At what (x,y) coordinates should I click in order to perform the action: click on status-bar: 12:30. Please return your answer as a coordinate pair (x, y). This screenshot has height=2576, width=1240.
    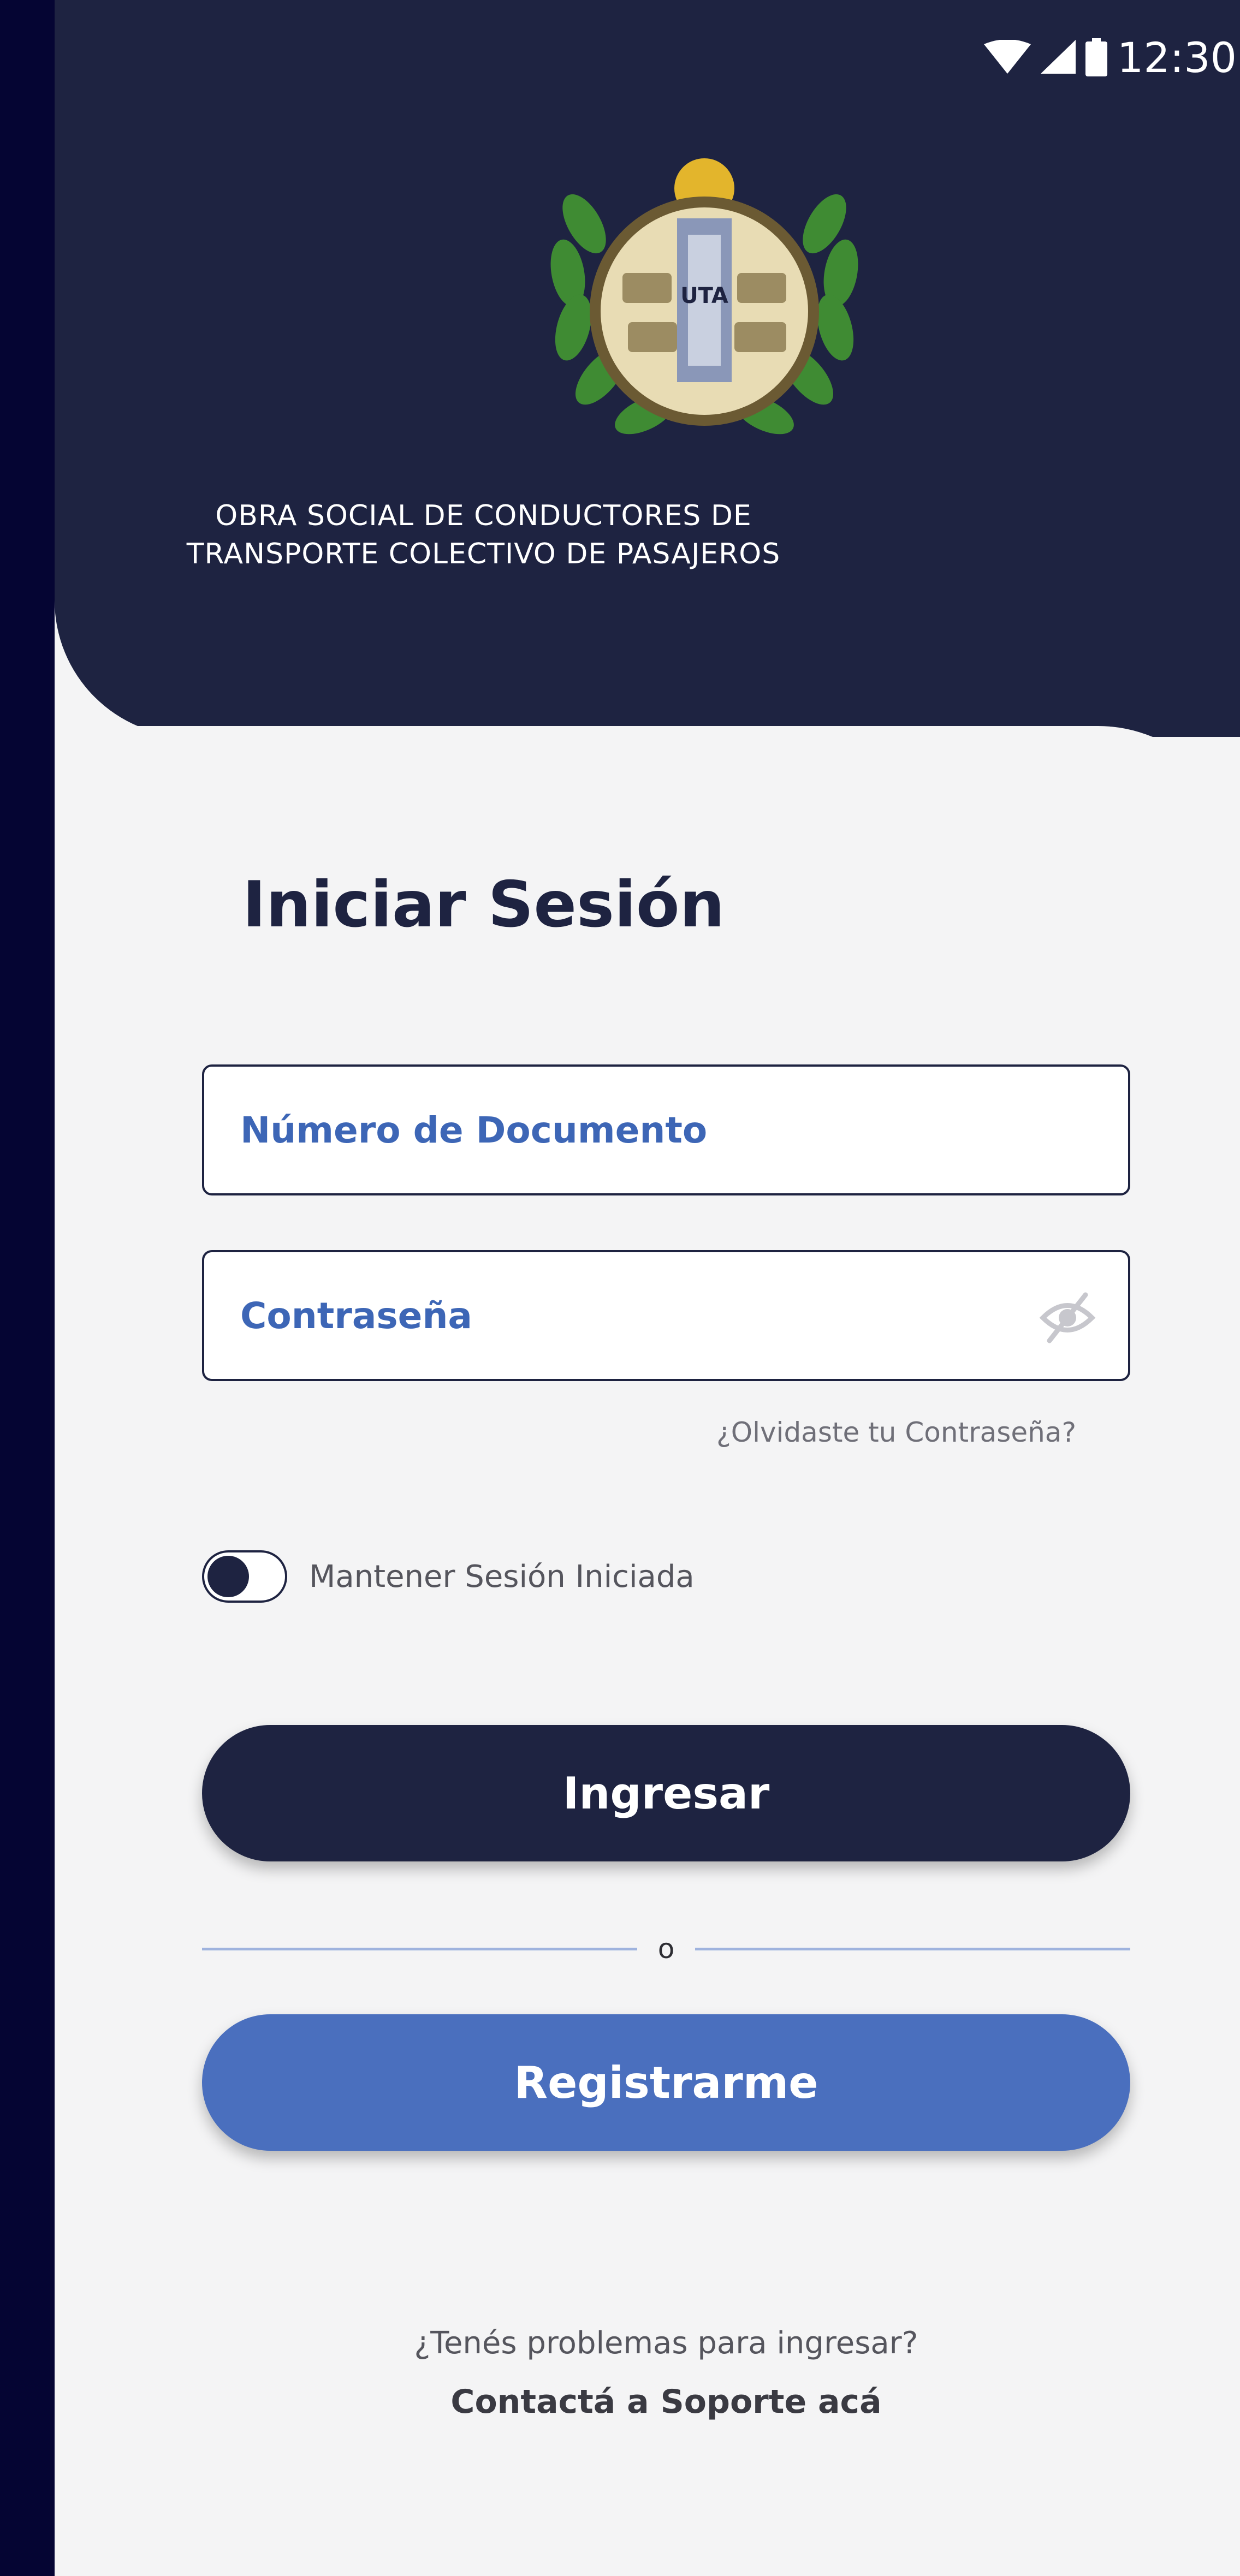
    Looking at the image, I should click on (1111, 57).